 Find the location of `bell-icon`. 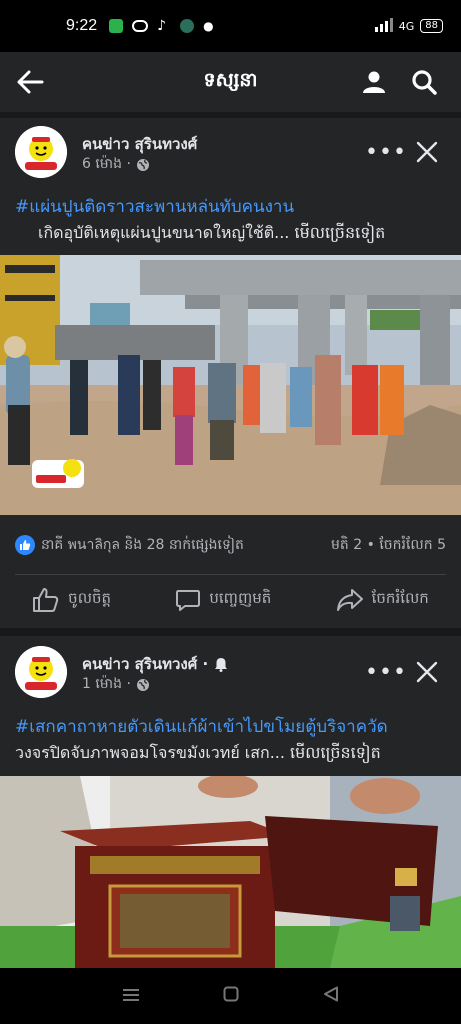

bell-icon is located at coordinates (221, 664).